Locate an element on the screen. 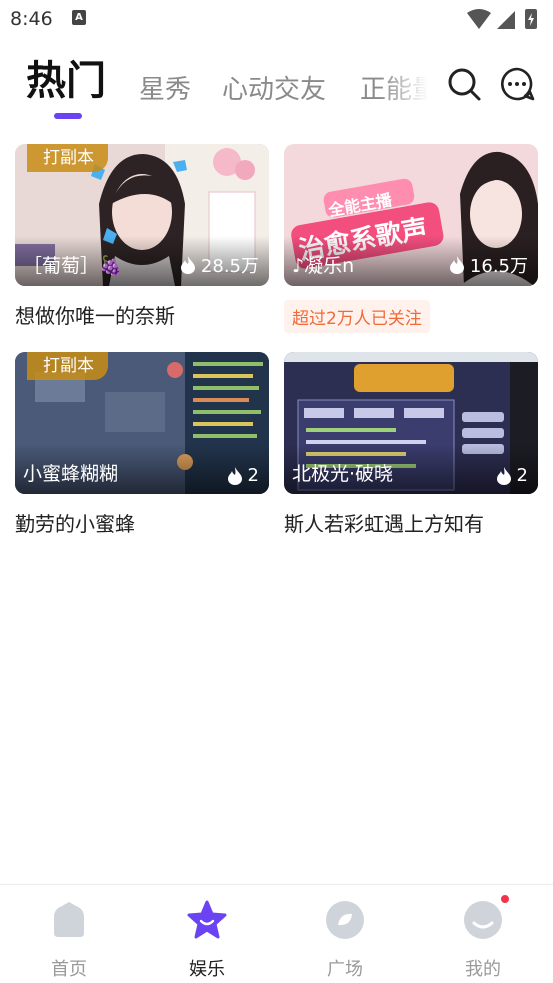  nav-square: 广场 is located at coordinates (345, 940).